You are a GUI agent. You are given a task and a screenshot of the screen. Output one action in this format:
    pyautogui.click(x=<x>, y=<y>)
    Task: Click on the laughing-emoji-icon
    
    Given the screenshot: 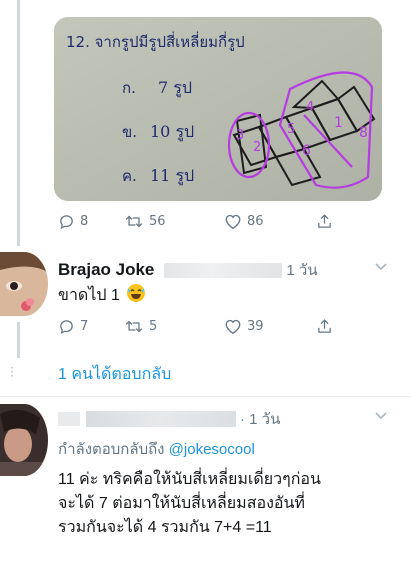 What is the action you would take?
    pyautogui.click(x=136, y=293)
    